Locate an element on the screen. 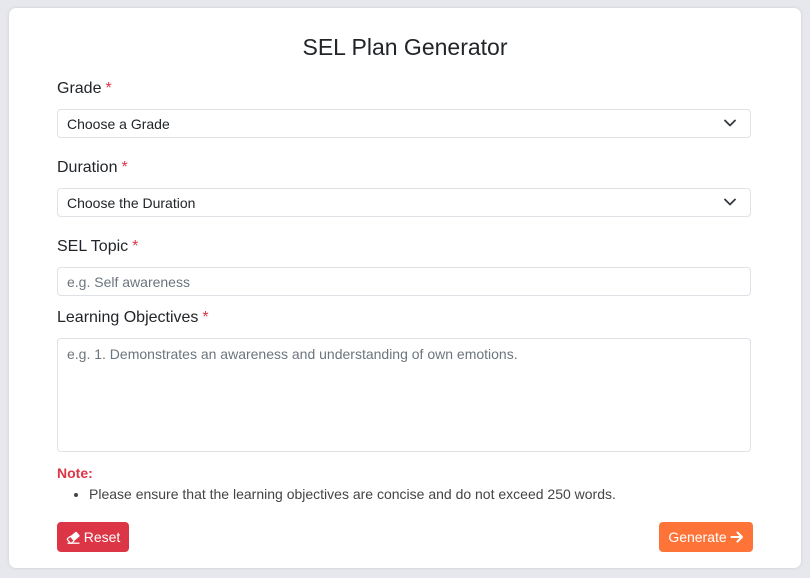  generate-button-label: Generate is located at coordinates (697, 537).